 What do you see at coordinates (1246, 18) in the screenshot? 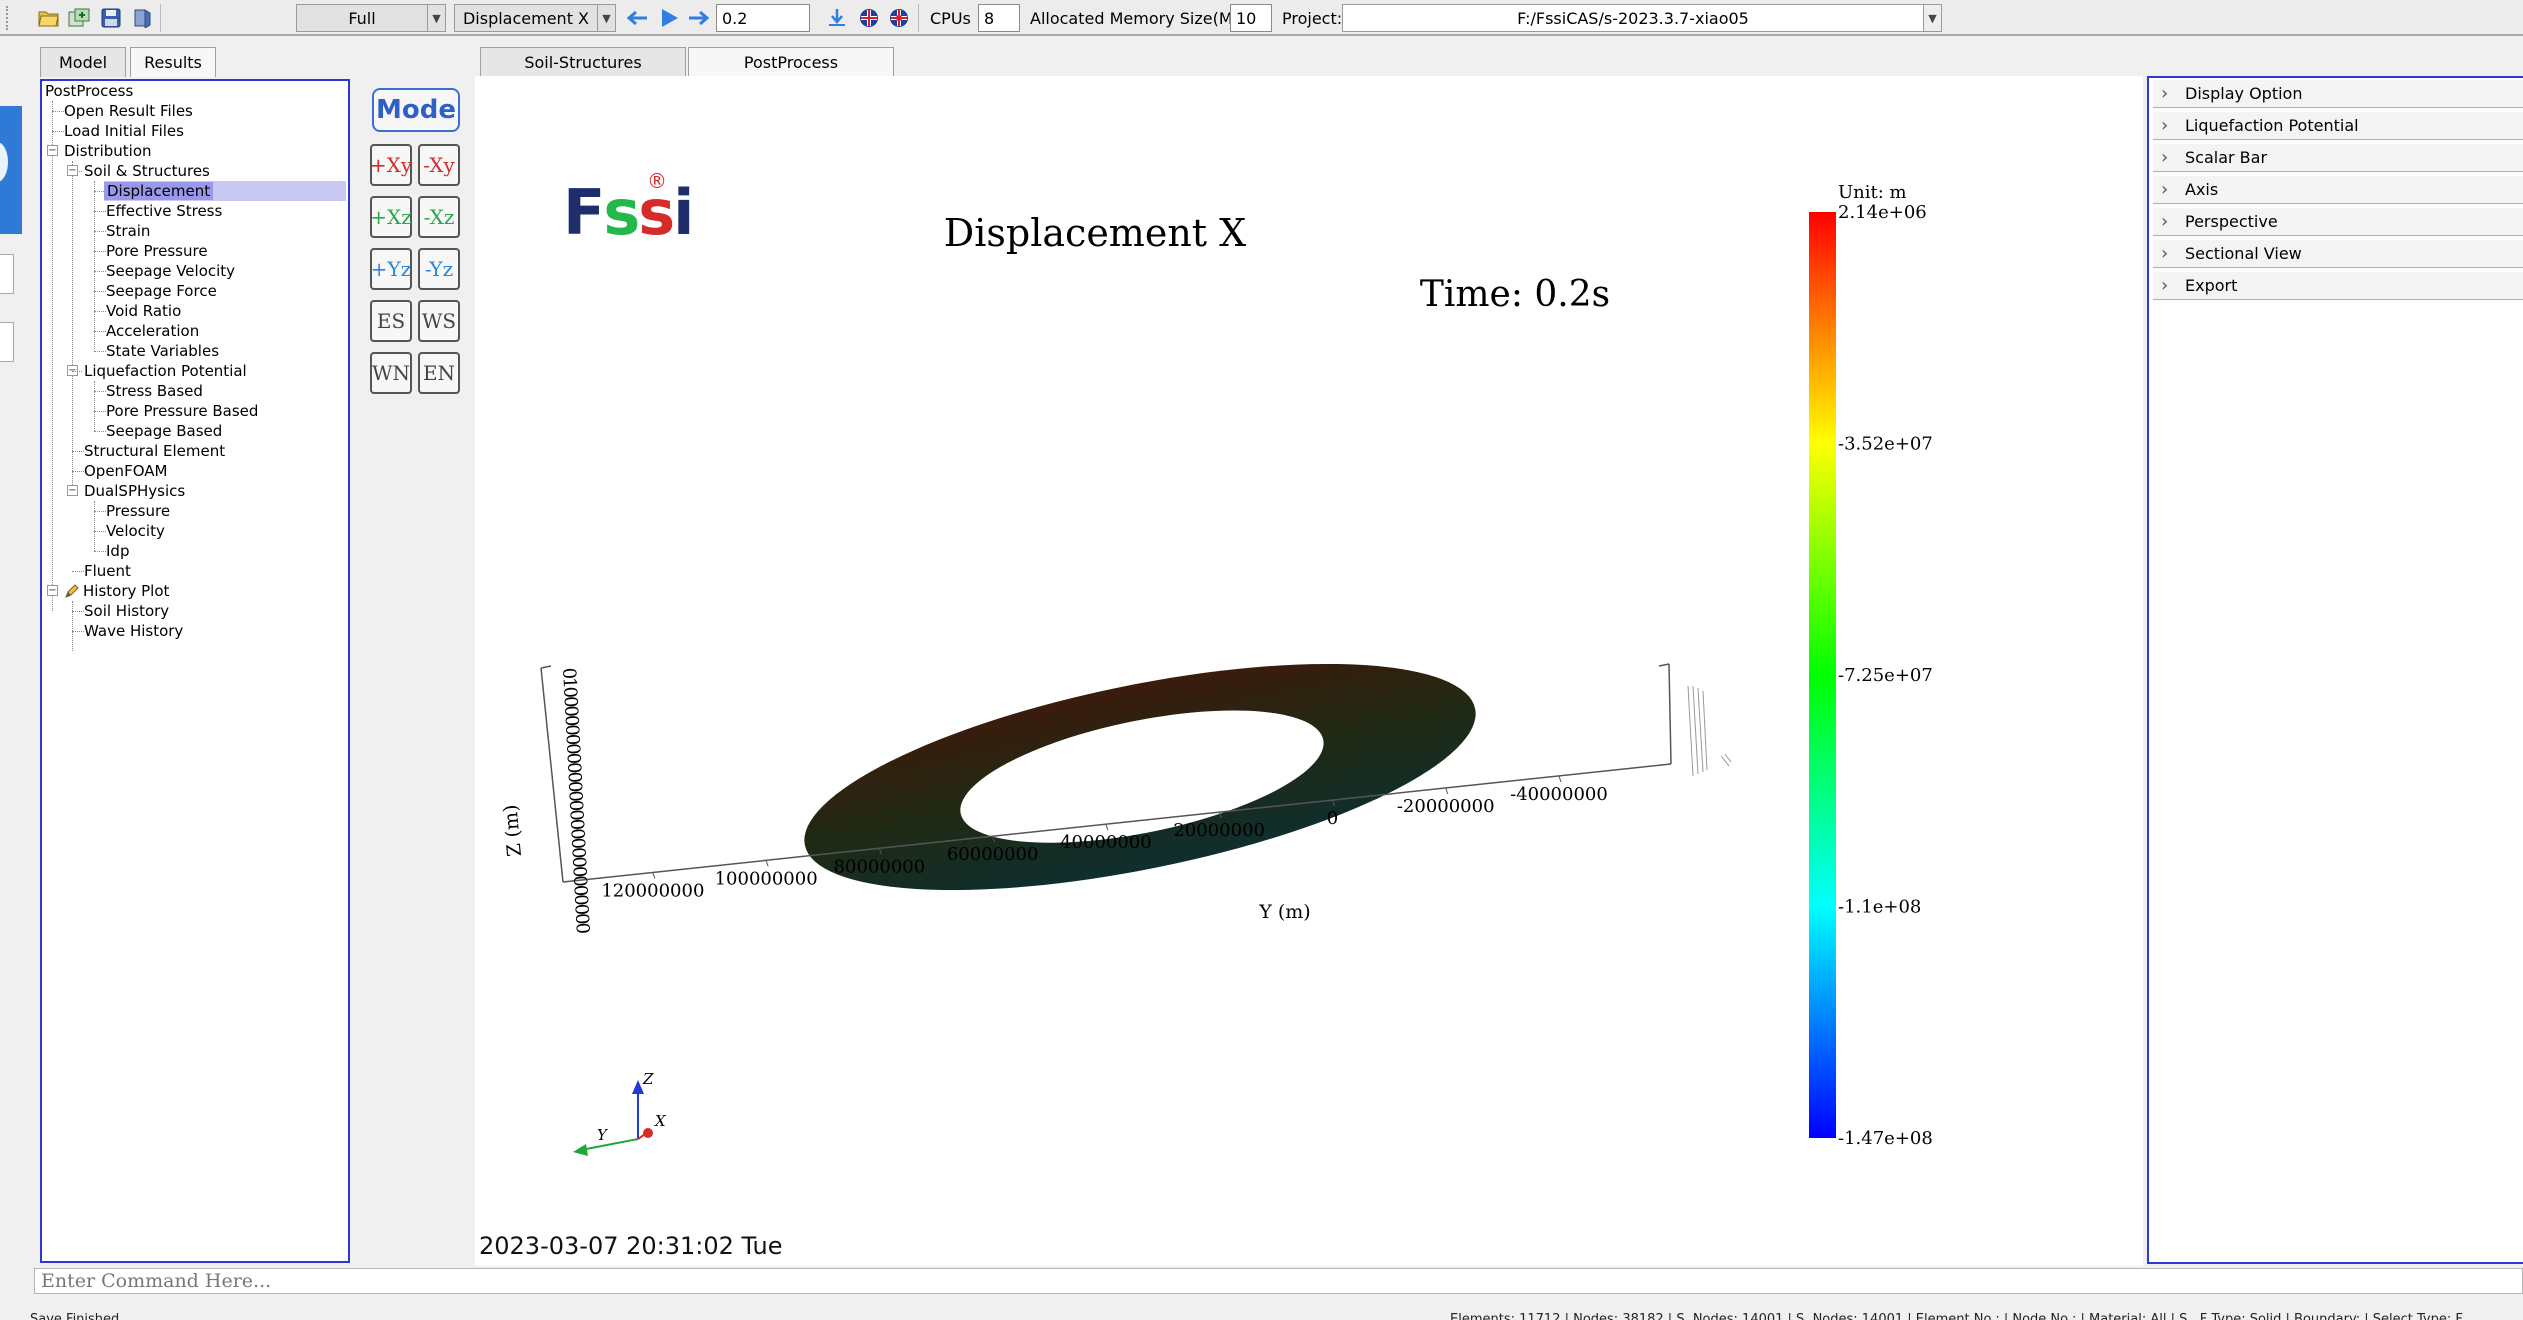
I see `memory-input-value: 10` at bounding box center [1246, 18].